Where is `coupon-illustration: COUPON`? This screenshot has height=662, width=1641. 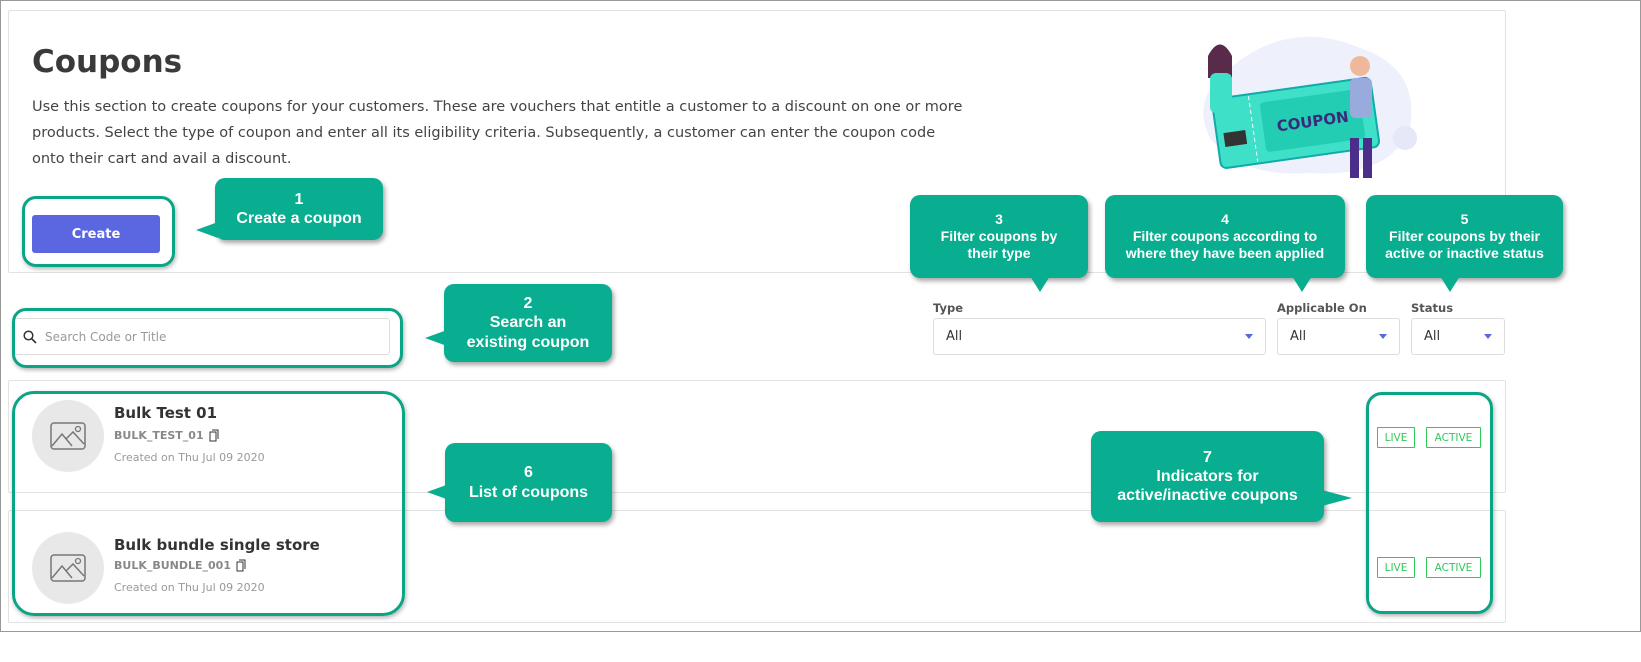
coupon-illustration: COUPON is located at coordinates (1310, 107).